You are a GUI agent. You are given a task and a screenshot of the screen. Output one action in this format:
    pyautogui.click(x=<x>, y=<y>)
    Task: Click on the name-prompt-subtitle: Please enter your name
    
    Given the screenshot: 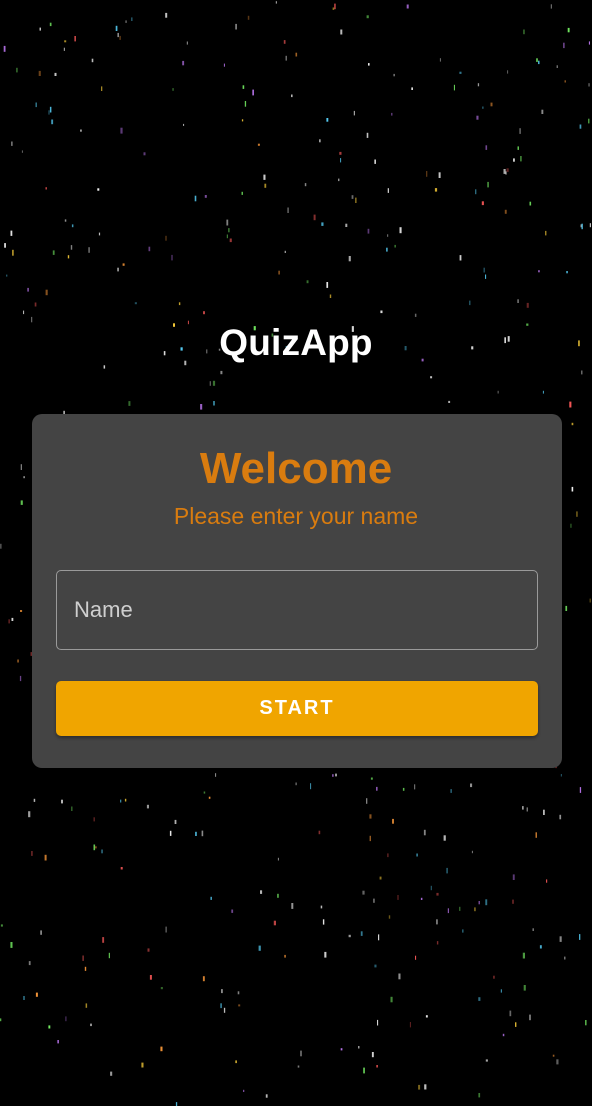 What is the action you would take?
    pyautogui.click(x=296, y=516)
    